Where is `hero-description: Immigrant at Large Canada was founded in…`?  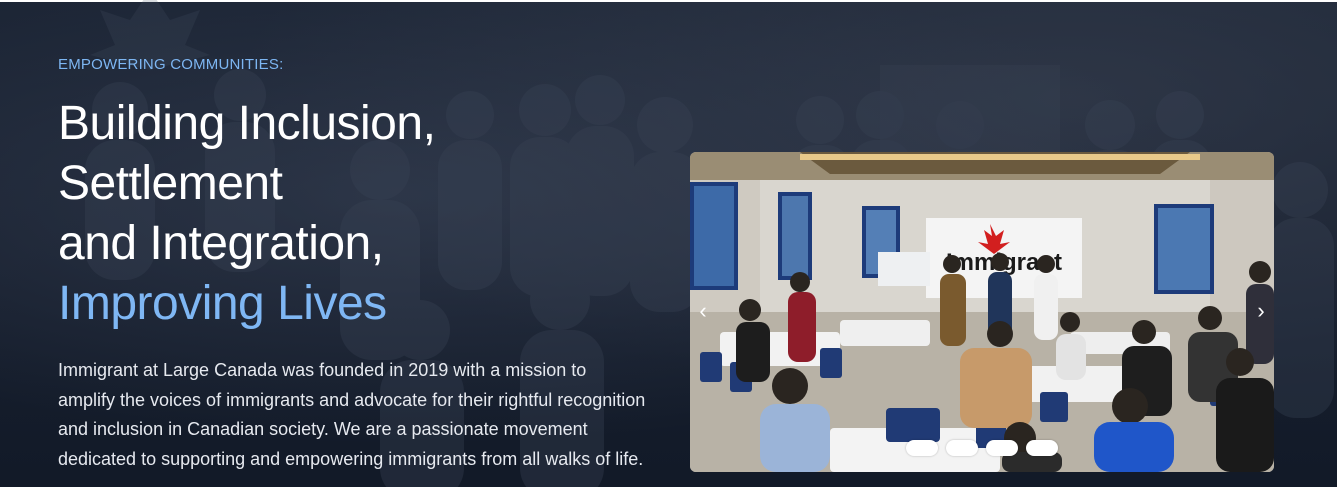
hero-description: Immigrant at Large Canada was founded in… is located at coordinates (352, 414).